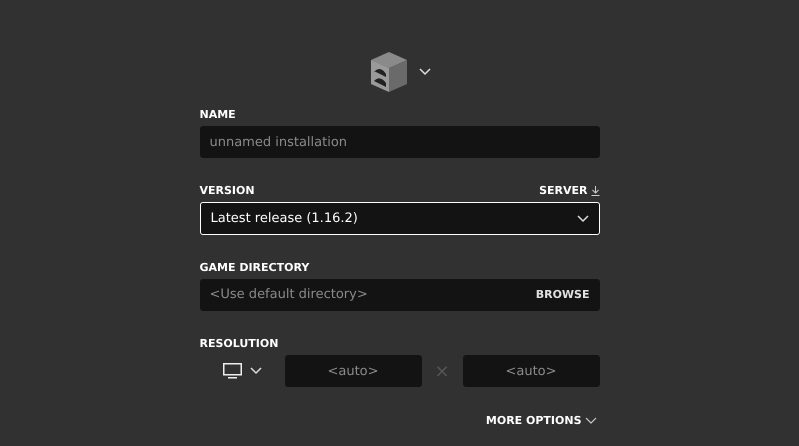 This screenshot has height=446, width=799. Describe the element at coordinates (240, 344) in the screenshot. I see `field-label: RESOLUTION` at that location.